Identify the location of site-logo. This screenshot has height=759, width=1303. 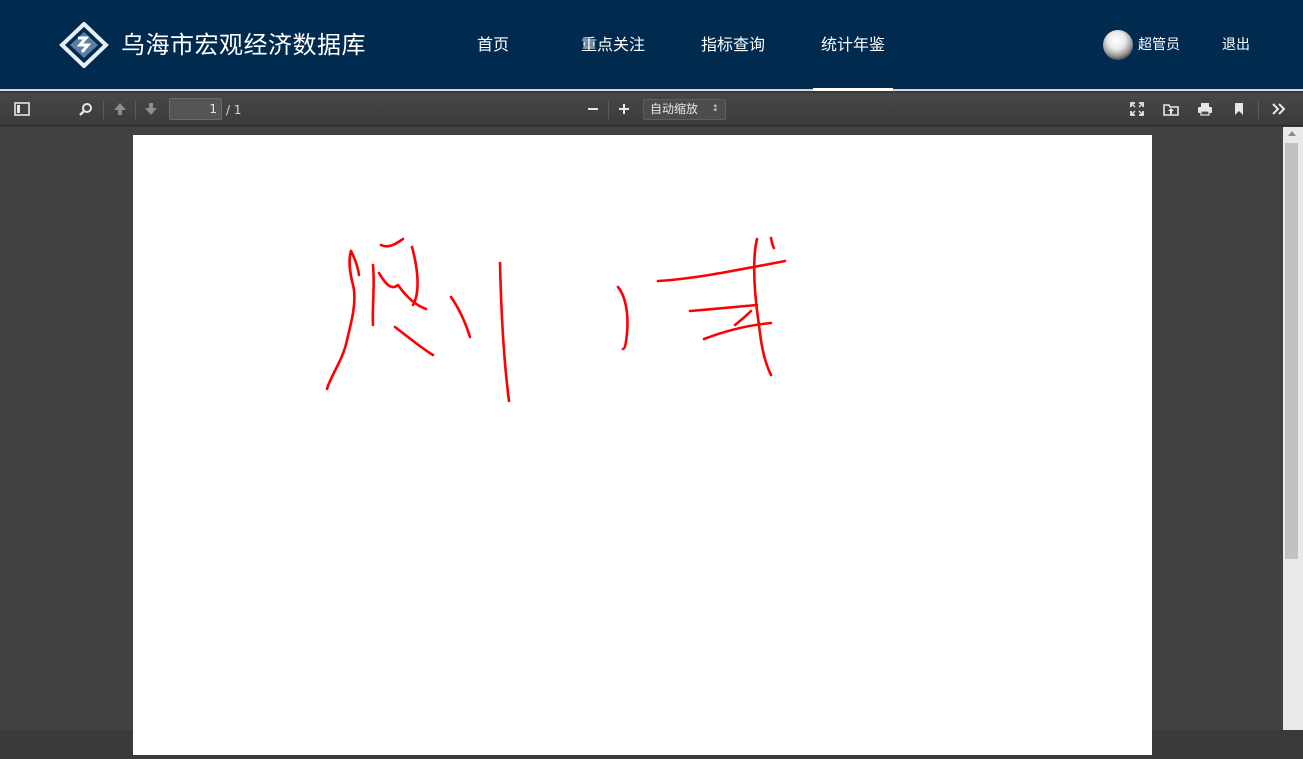
(84, 45).